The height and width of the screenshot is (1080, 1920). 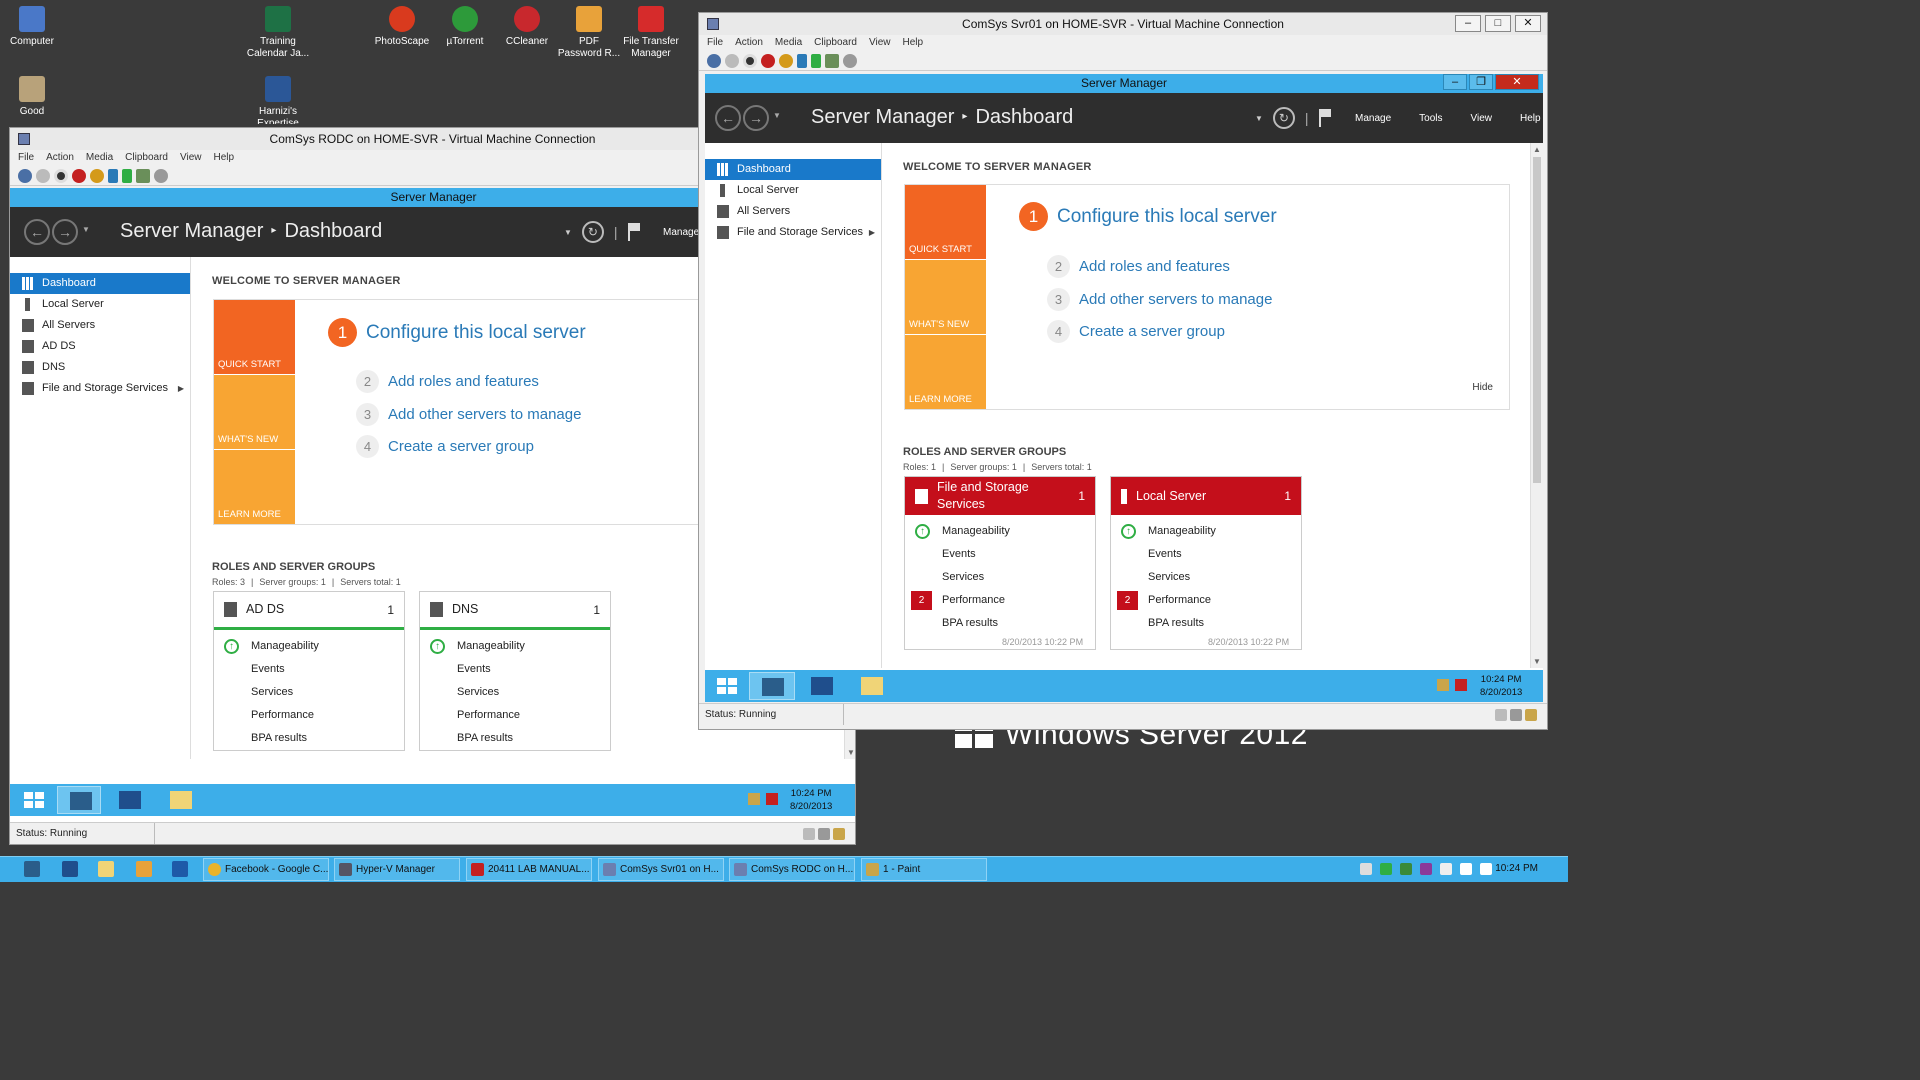 What do you see at coordinates (714, 60) in the screenshot?
I see `ctrl-alt-del-icon` at bounding box center [714, 60].